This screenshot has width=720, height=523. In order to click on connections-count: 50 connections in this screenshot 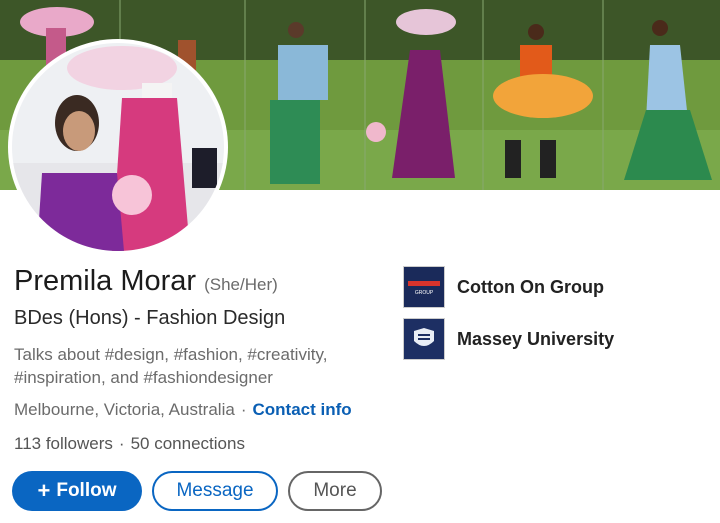, I will do `click(188, 444)`.